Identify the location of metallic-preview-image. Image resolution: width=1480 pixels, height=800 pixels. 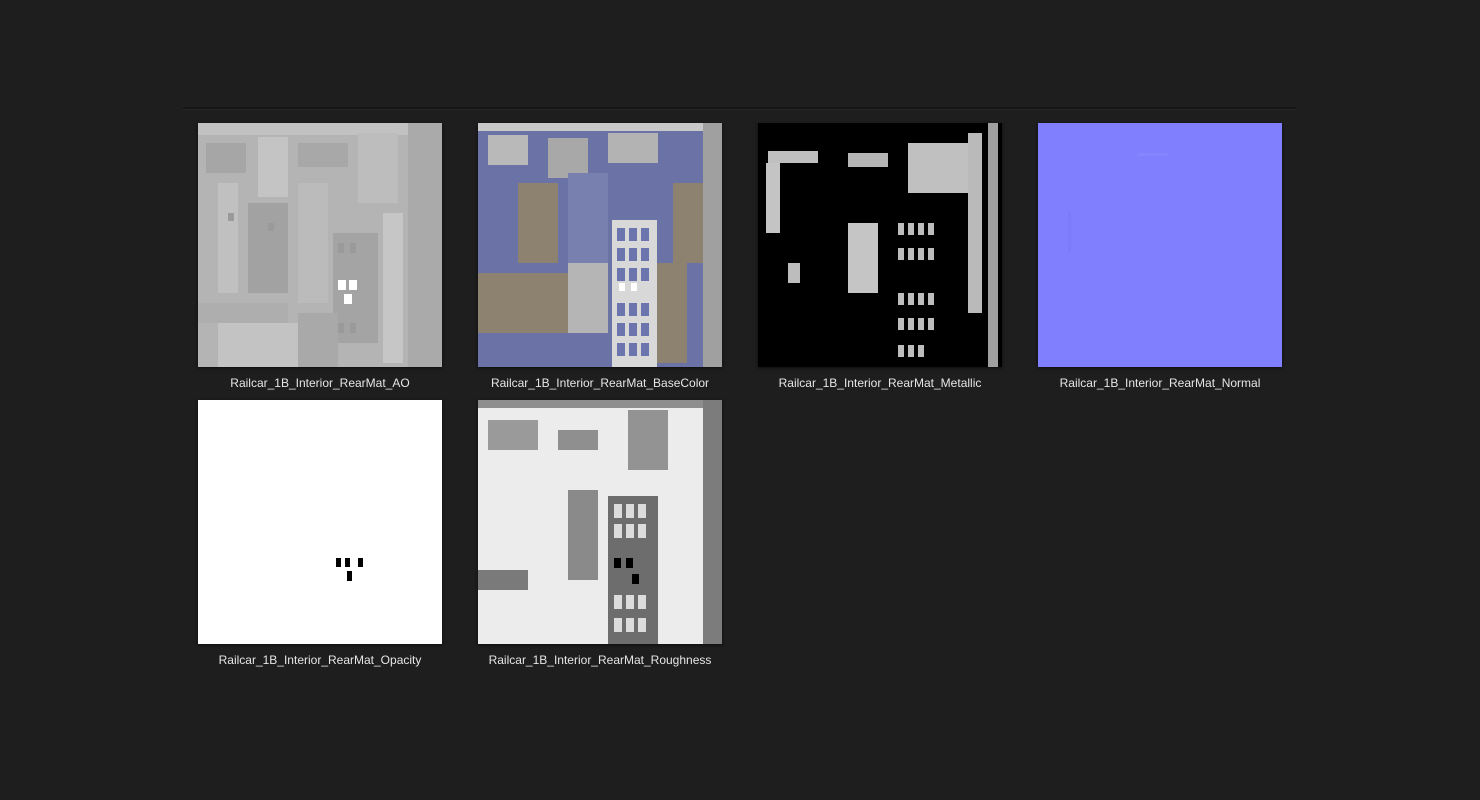
(880, 245).